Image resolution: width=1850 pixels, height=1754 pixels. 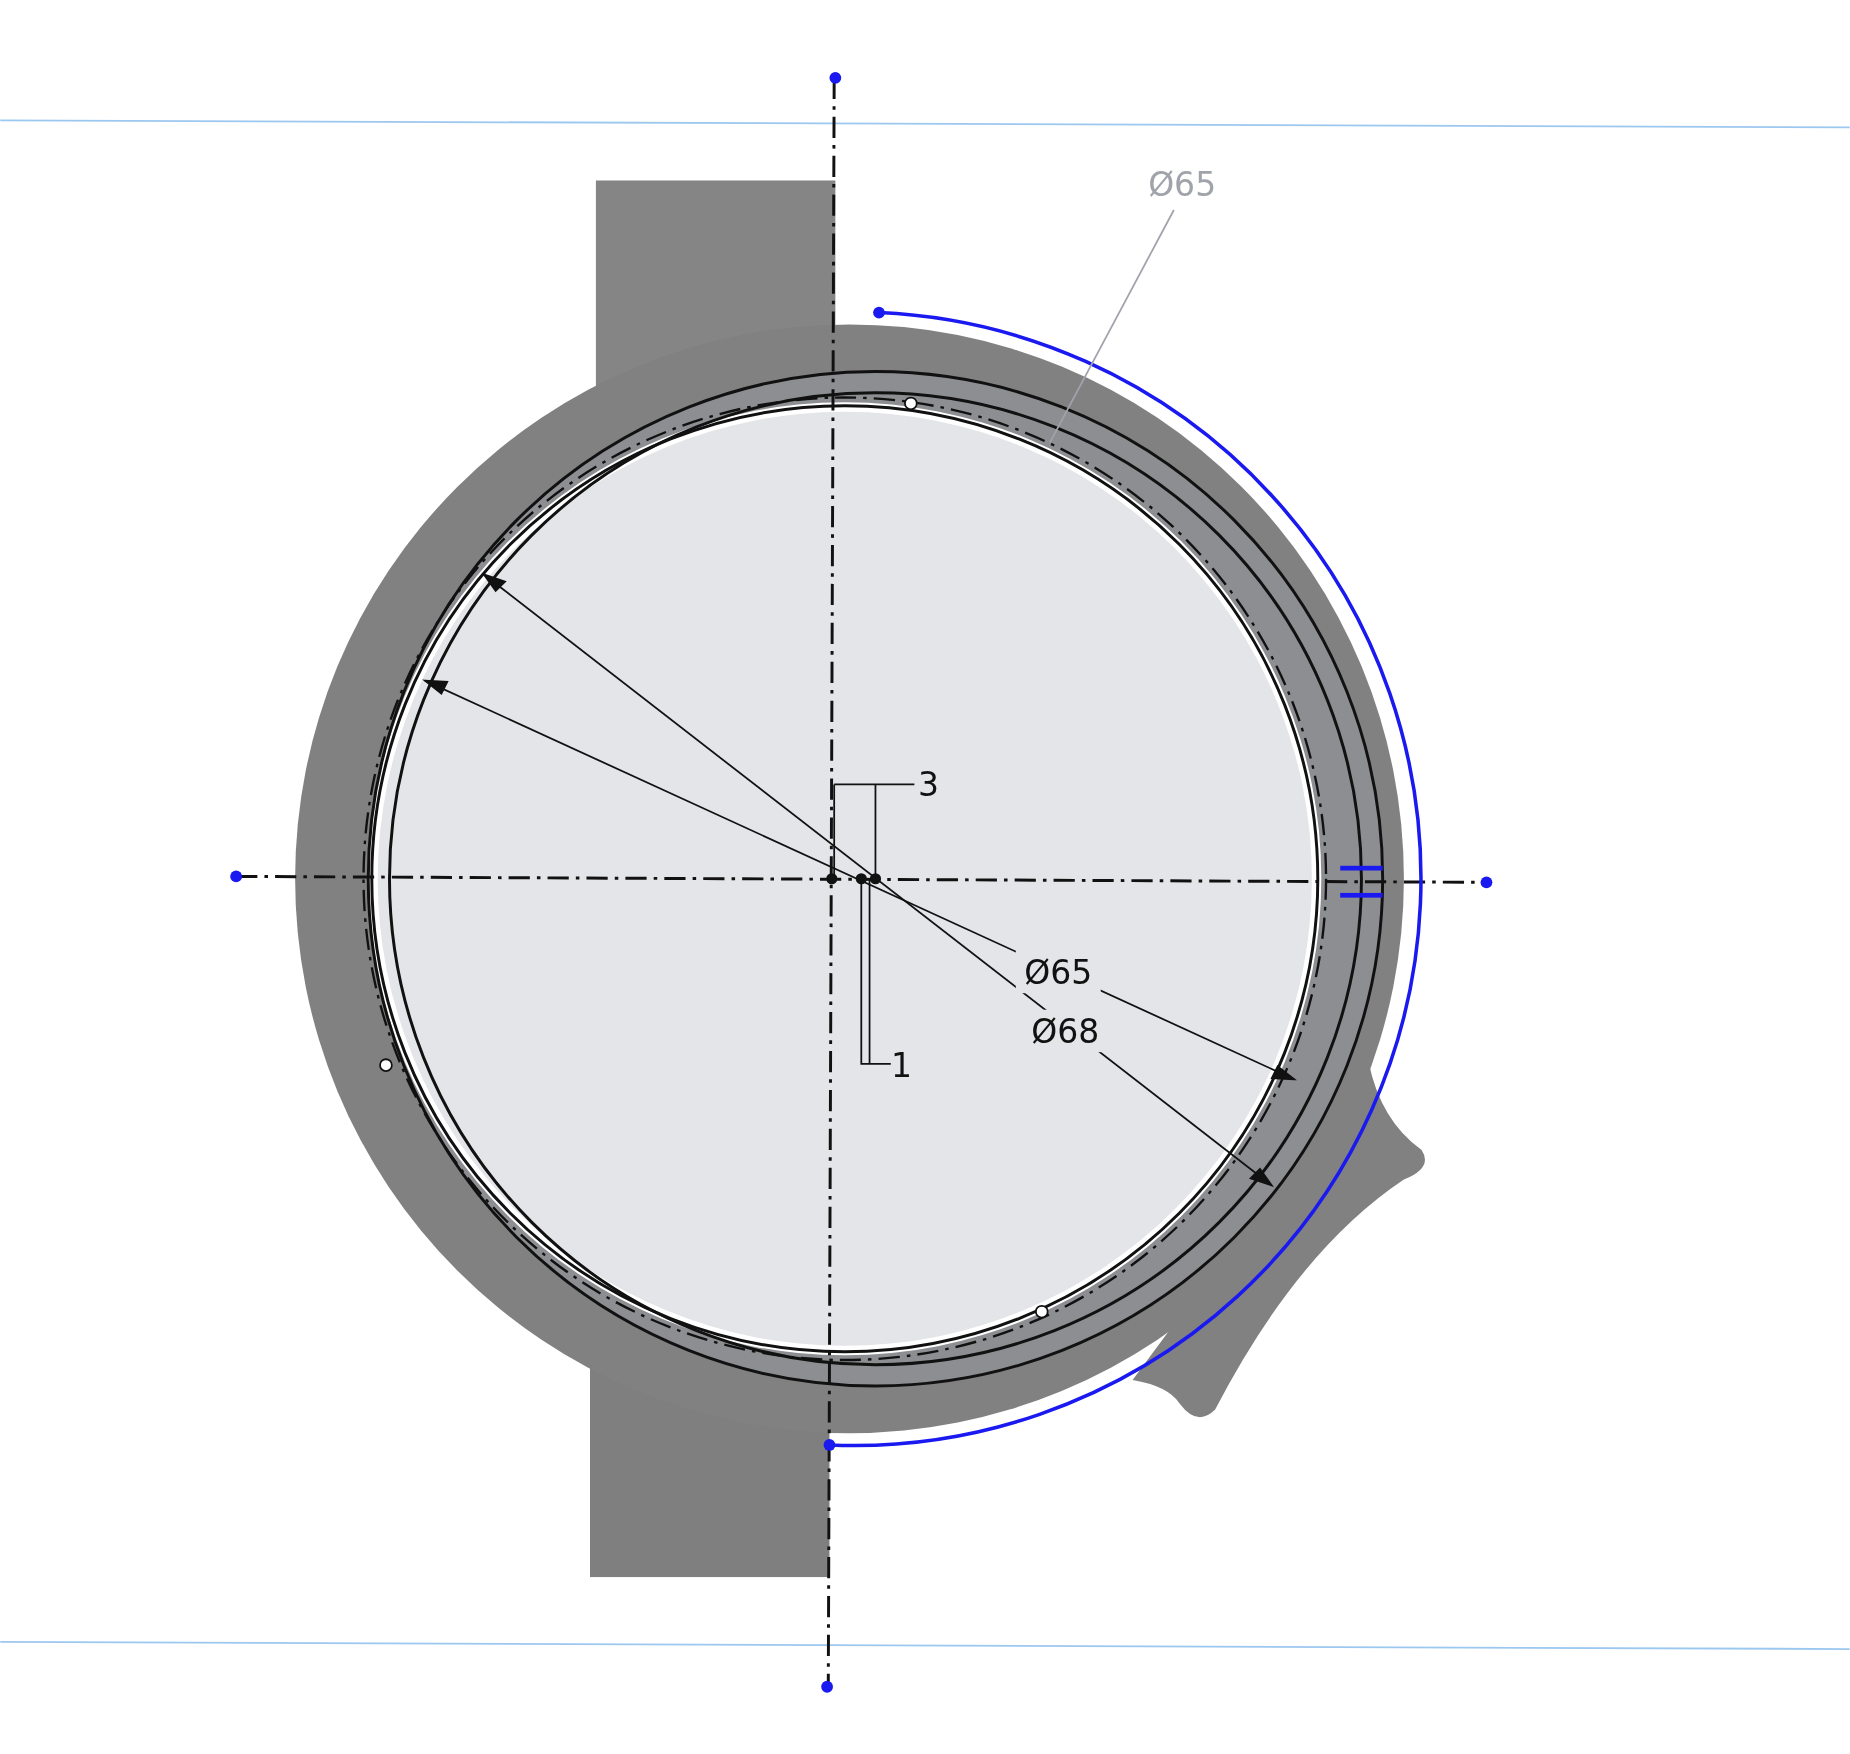 I want to click on dimension-label: 1, so click(x=901, y=1065).